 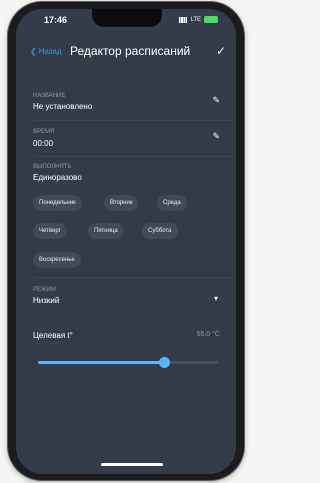 I want to click on day-chip-thursday: Четверг, so click(x=50, y=231).